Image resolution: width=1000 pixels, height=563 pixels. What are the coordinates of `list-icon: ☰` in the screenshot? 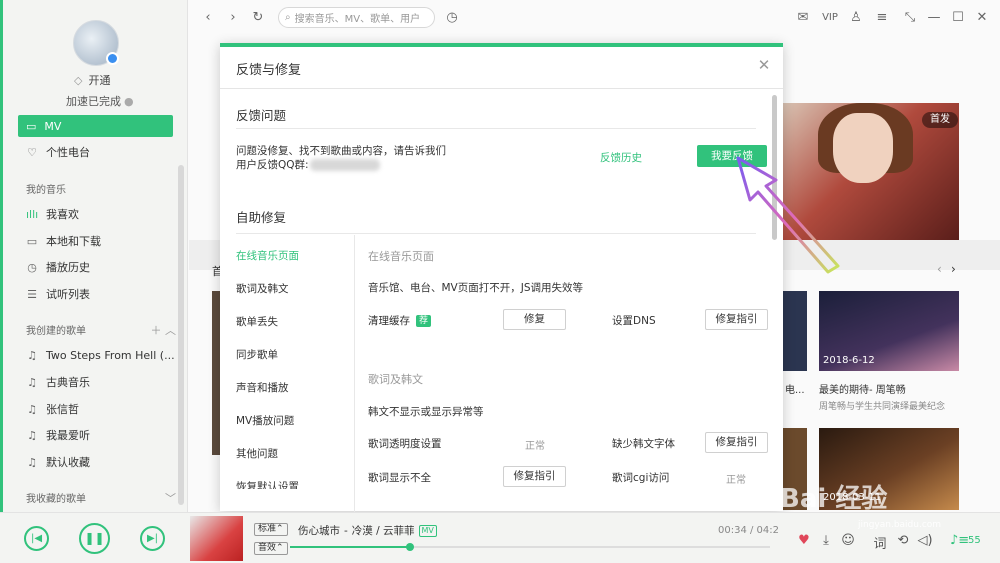 It's located at (32, 294).